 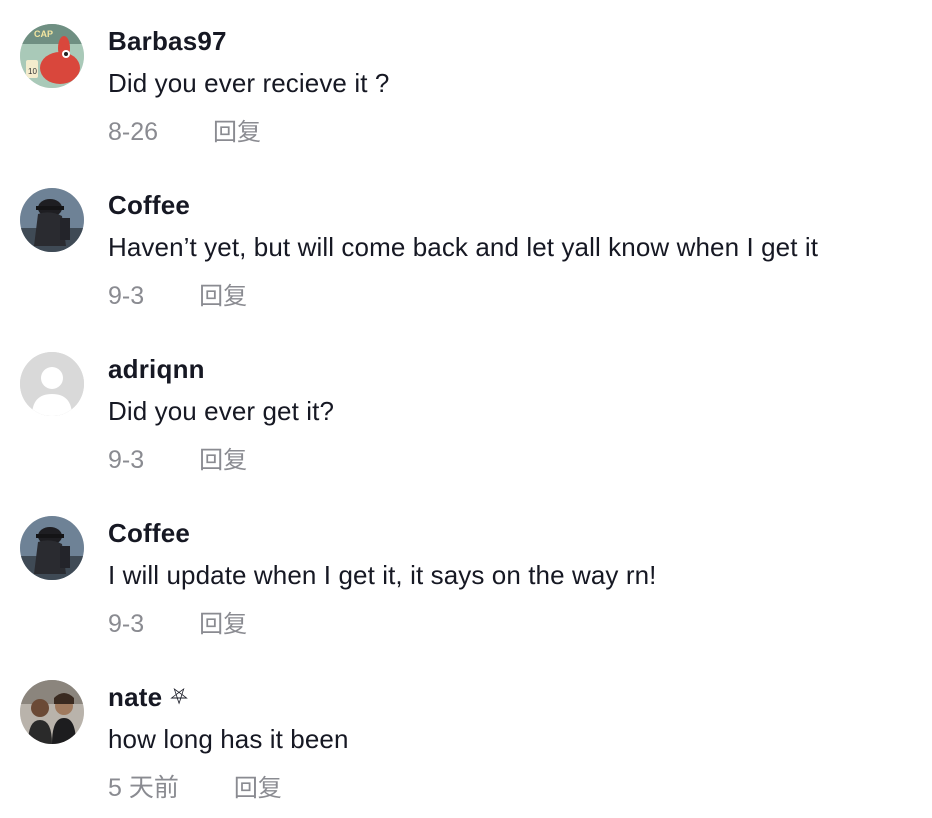 What do you see at coordinates (179, 696) in the screenshot?
I see `pentagram-badge-icon: ⛧` at bounding box center [179, 696].